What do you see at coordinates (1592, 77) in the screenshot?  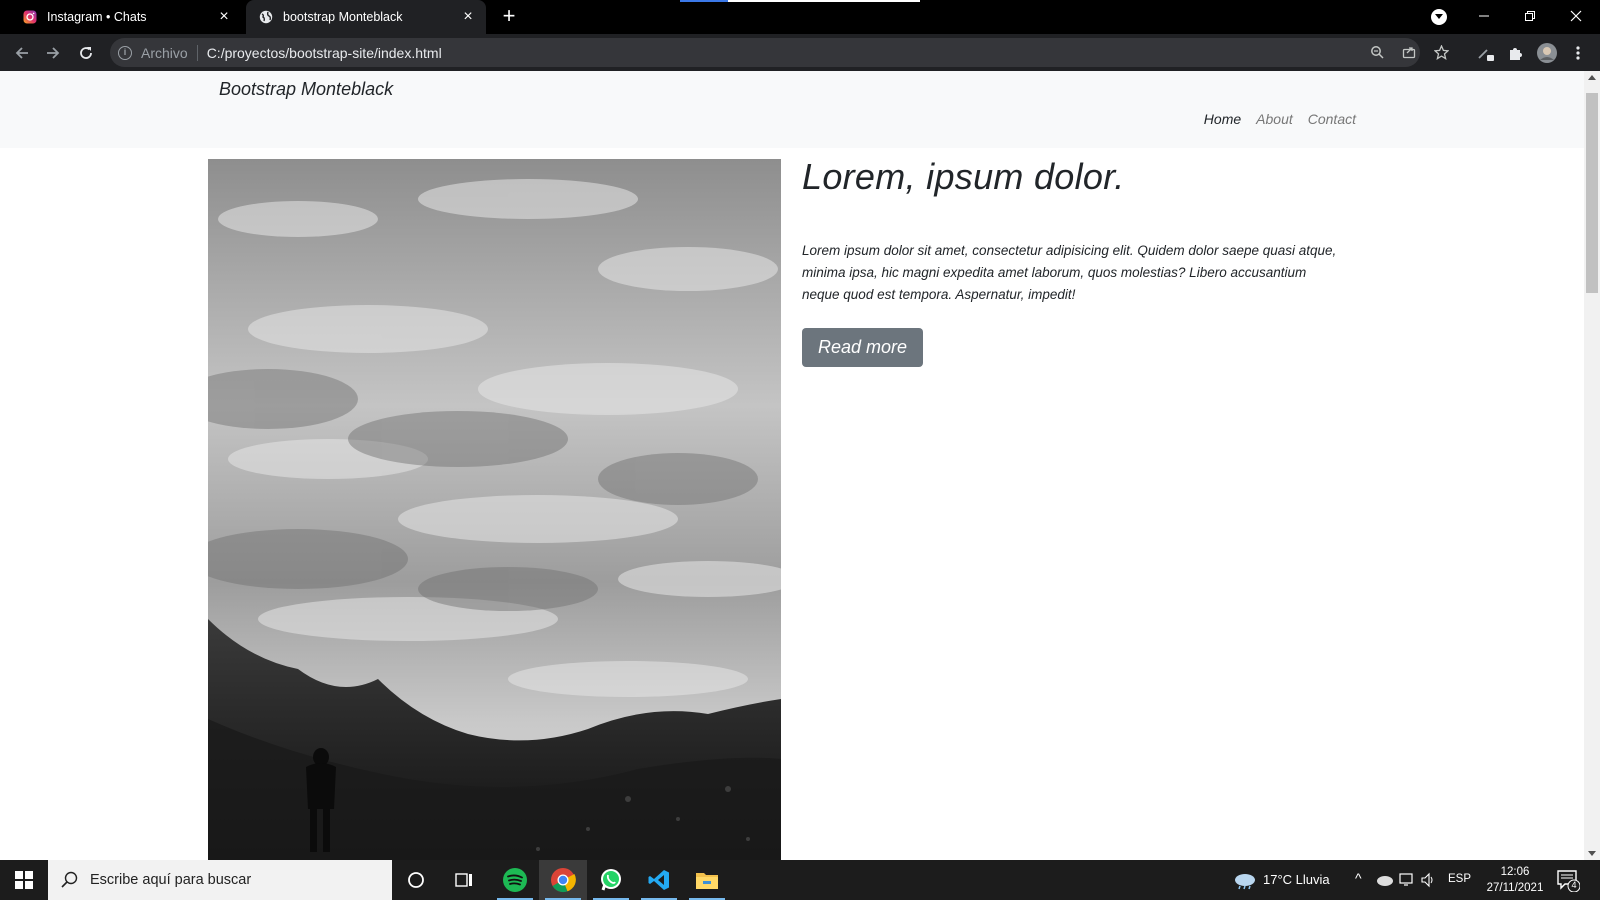 I see `scroll-up-icon` at bounding box center [1592, 77].